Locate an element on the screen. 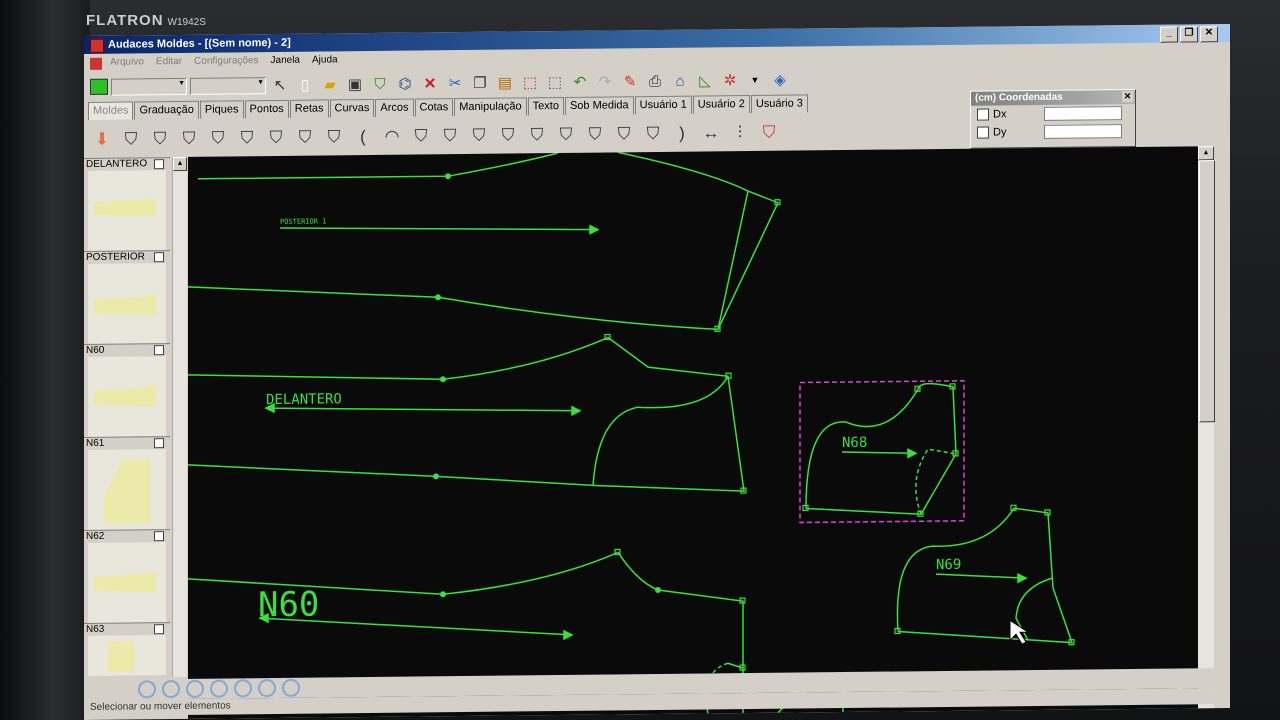 This screenshot has width=1280, height=720. tab-piques: Piques is located at coordinates (221, 109).